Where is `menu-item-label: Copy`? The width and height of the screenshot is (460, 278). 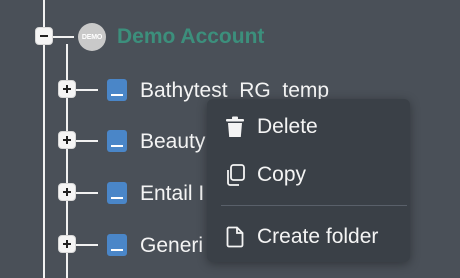
menu-item-label: Copy is located at coordinates (282, 174).